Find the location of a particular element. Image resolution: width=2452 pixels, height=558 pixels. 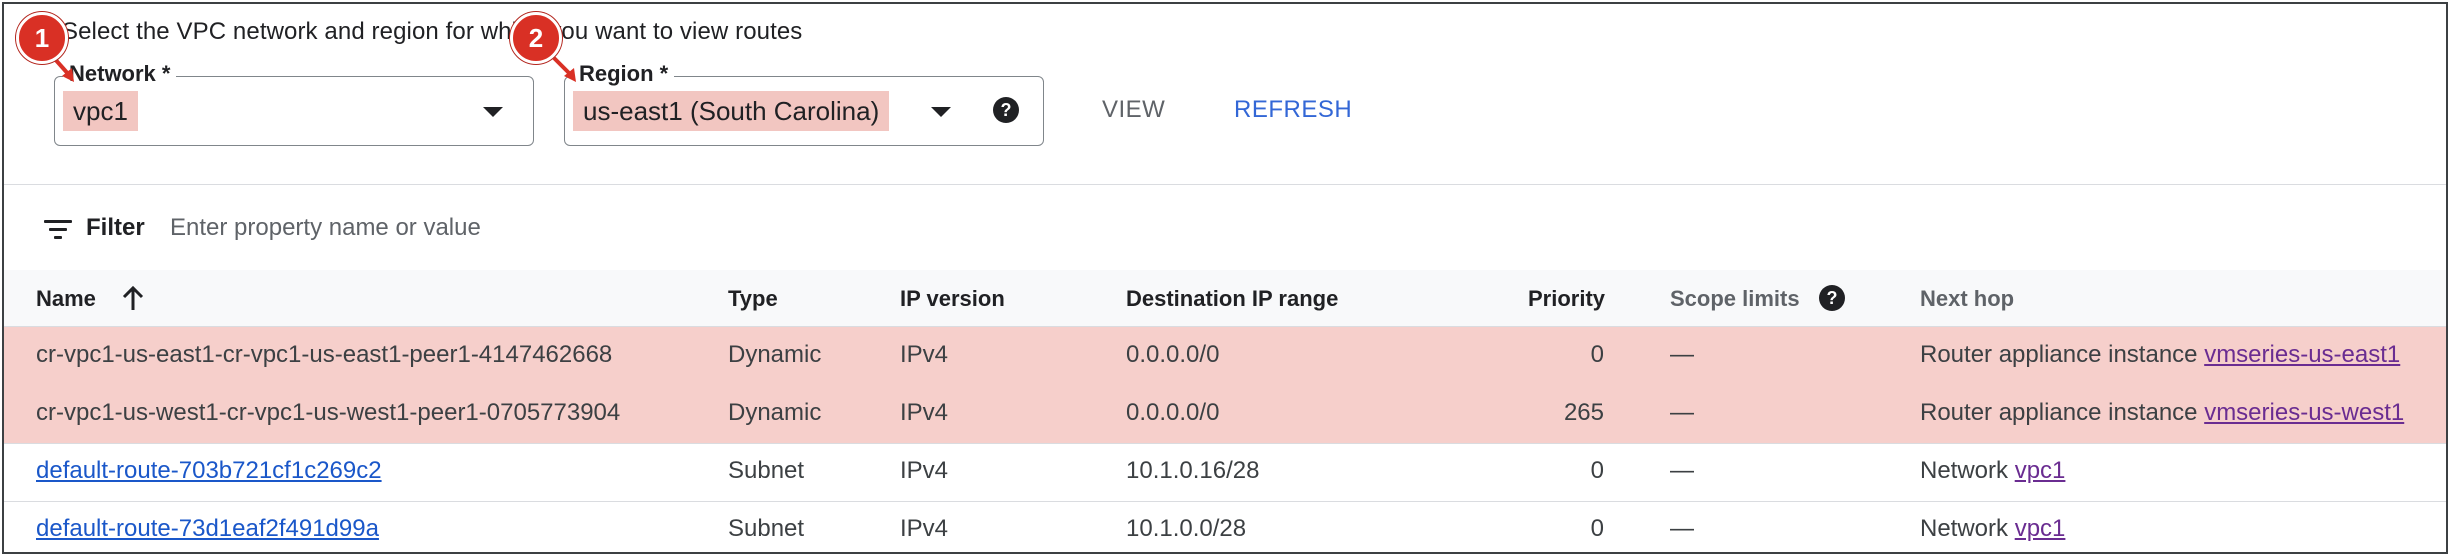

filter-label: Filter is located at coordinates (115, 228).